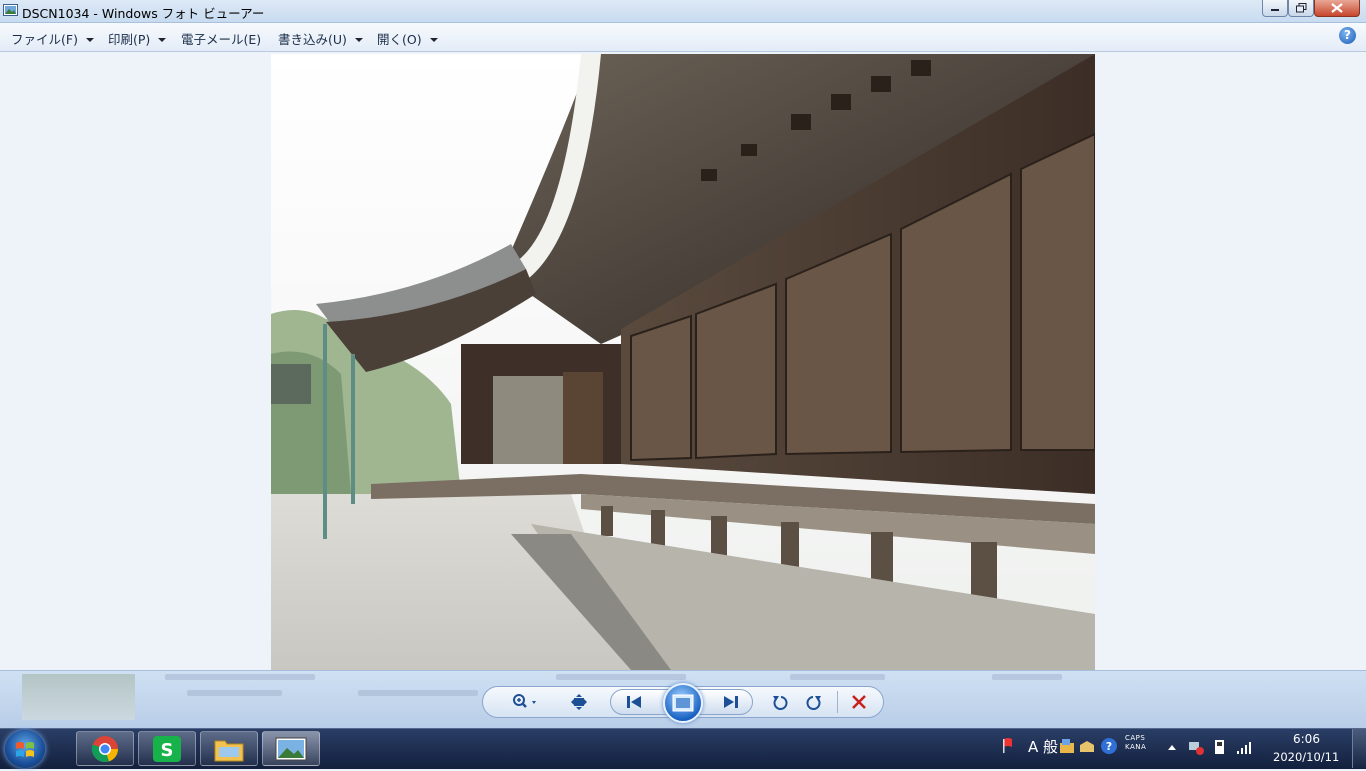  I want to click on menu-email-label: 電子メール(E), so click(221, 39).